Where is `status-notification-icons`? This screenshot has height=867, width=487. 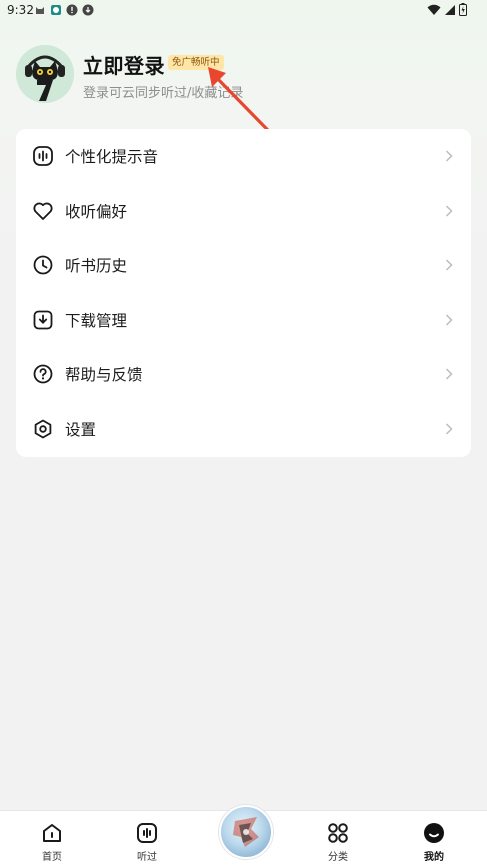 status-notification-icons is located at coordinates (64, 10).